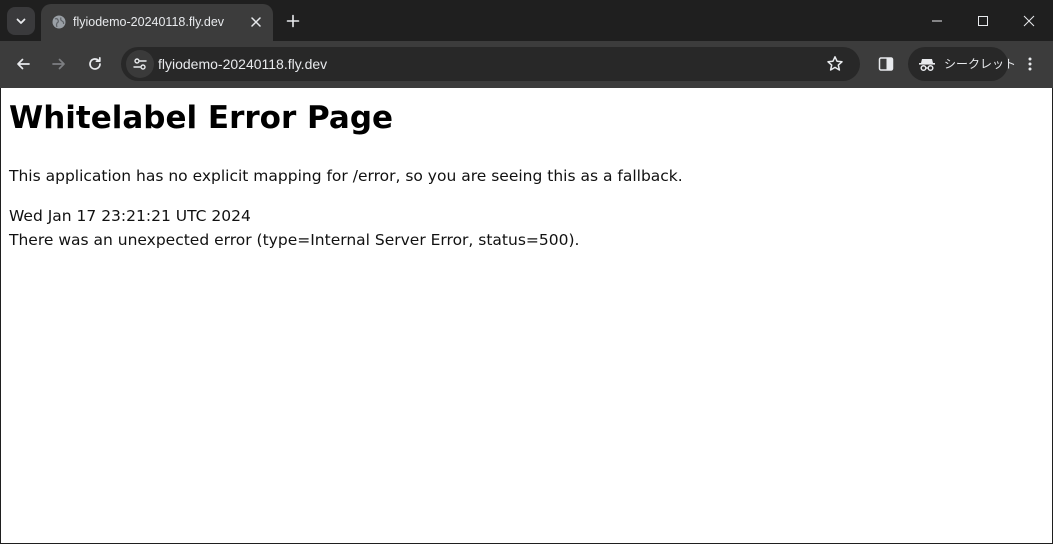 The image size is (1053, 544). I want to click on bookmark-button, so click(835, 64).